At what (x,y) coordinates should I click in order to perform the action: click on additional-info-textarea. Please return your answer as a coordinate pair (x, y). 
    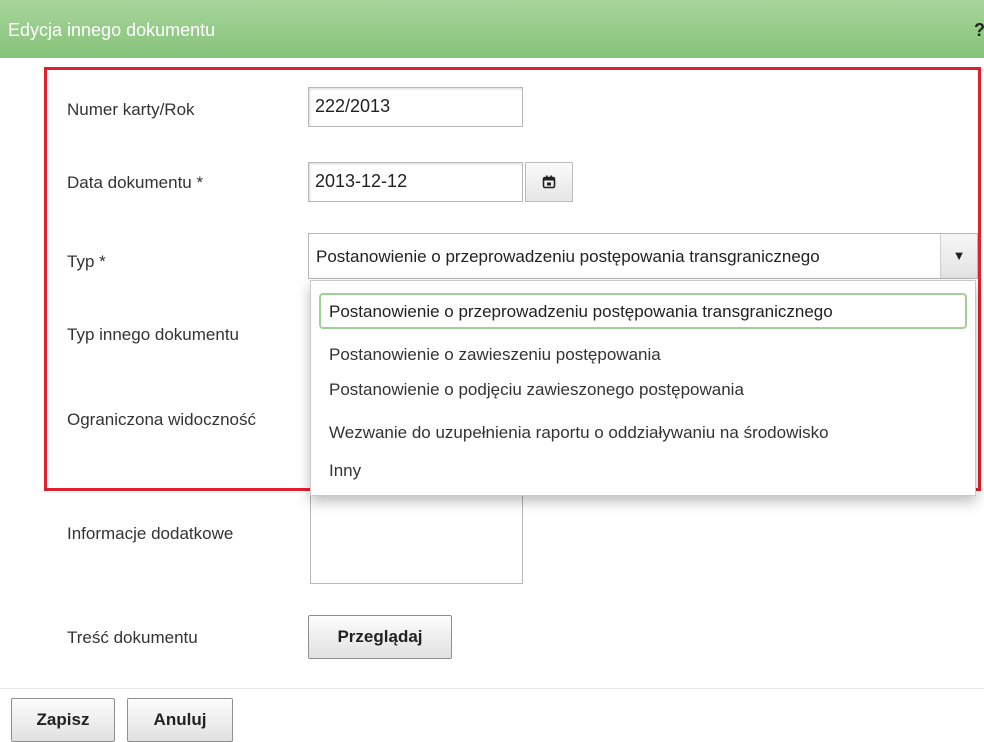
    Looking at the image, I should click on (416, 538).